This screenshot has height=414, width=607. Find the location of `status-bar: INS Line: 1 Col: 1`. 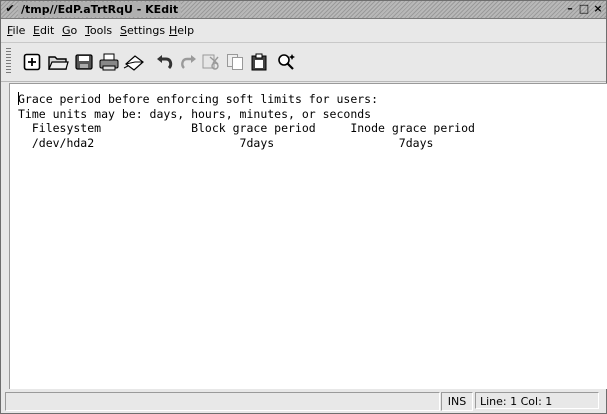

status-bar: INS Line: 1 Col: 1 is located at coordinates (303, 401).